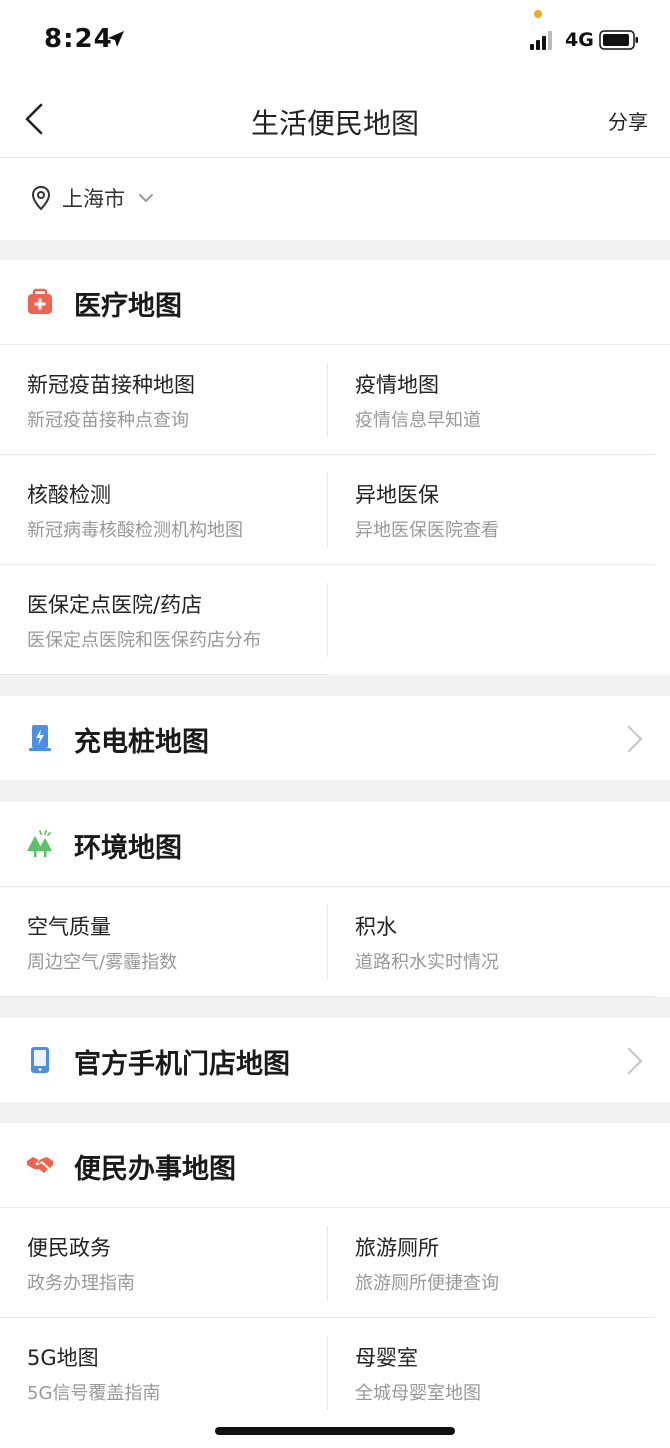 The image size is (670, 1448). What do you see at coordinates (182, 1064) in the screenshot?
I see `section-title: 官方手机门店地图` at bounding box center [182, 1064].